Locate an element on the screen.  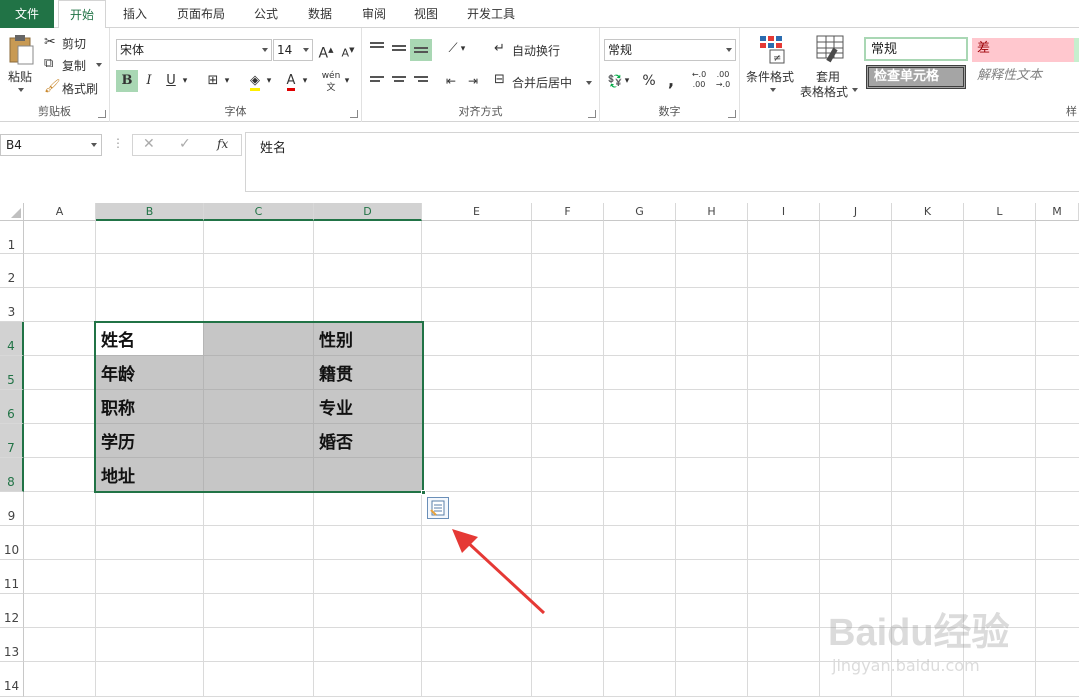
cell-D6: 专业 is located at coordinates (333, 409).